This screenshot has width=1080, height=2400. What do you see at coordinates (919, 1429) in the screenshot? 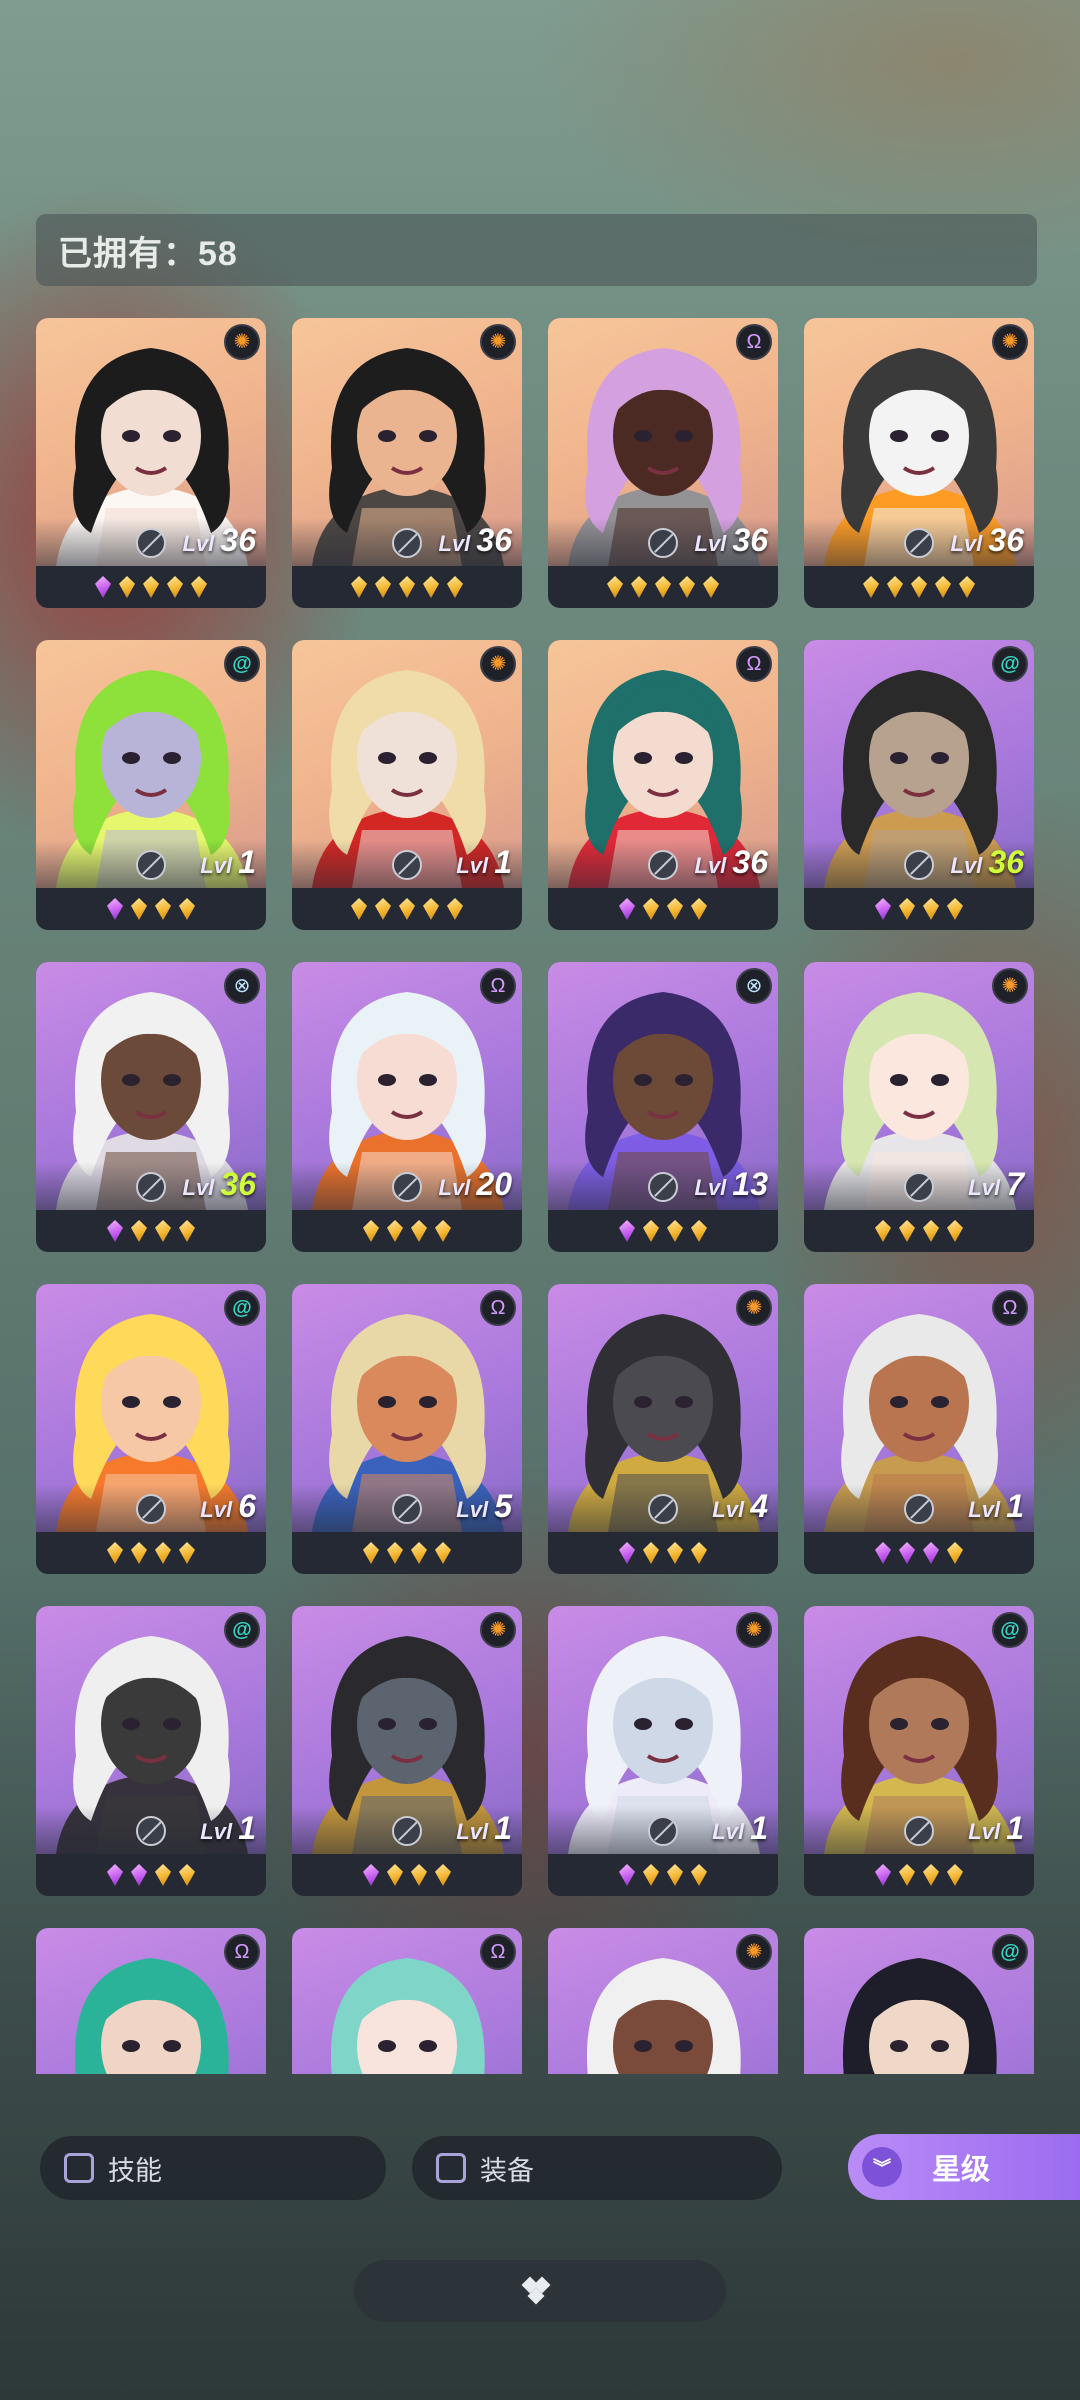
I see `hero-card: Ω Lvl 1` at bounding box center [919, 1429].